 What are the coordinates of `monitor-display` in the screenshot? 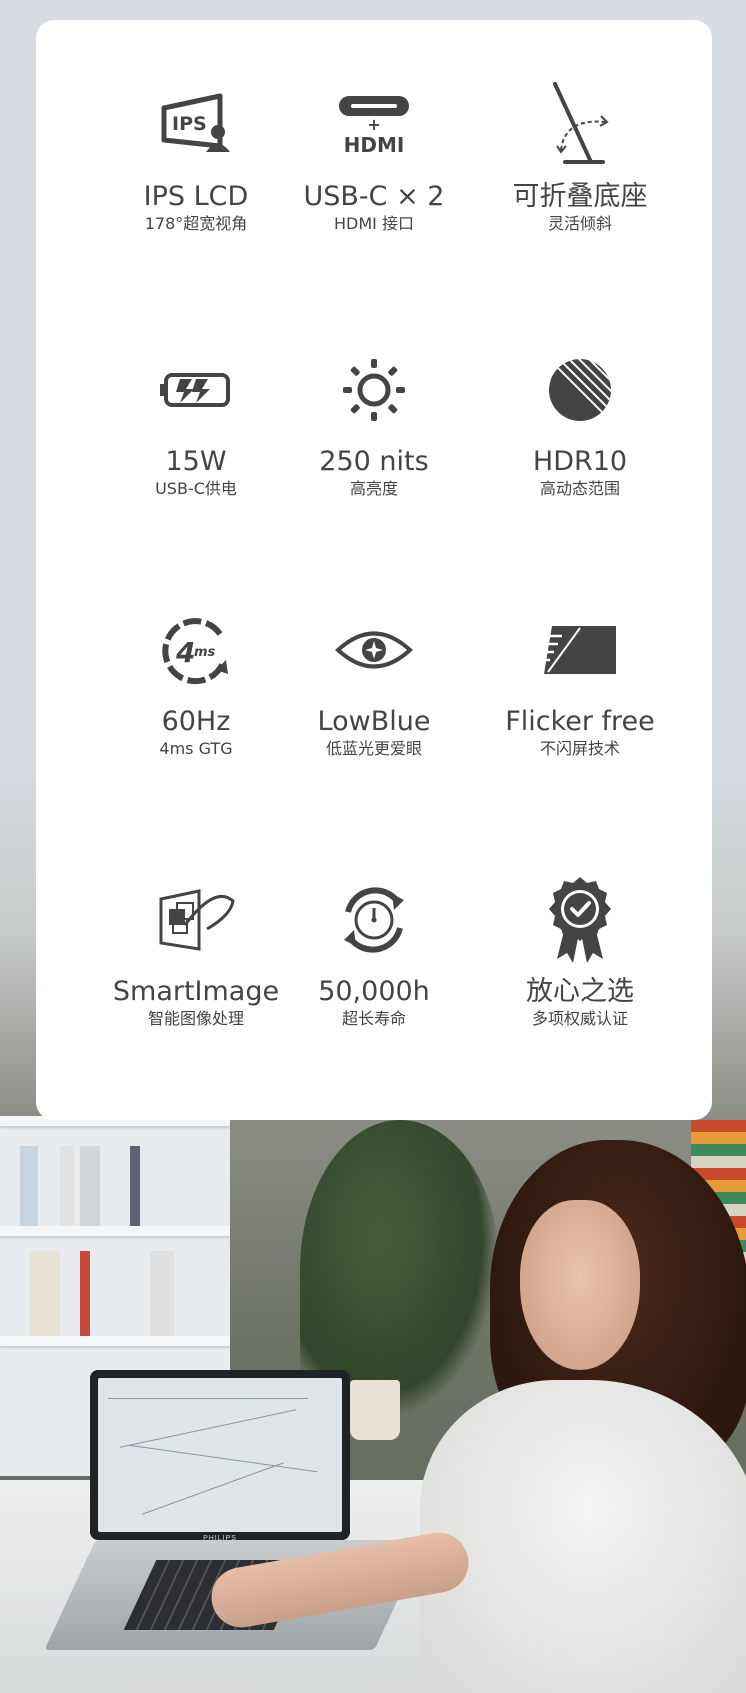 It's located at (220, 1455).